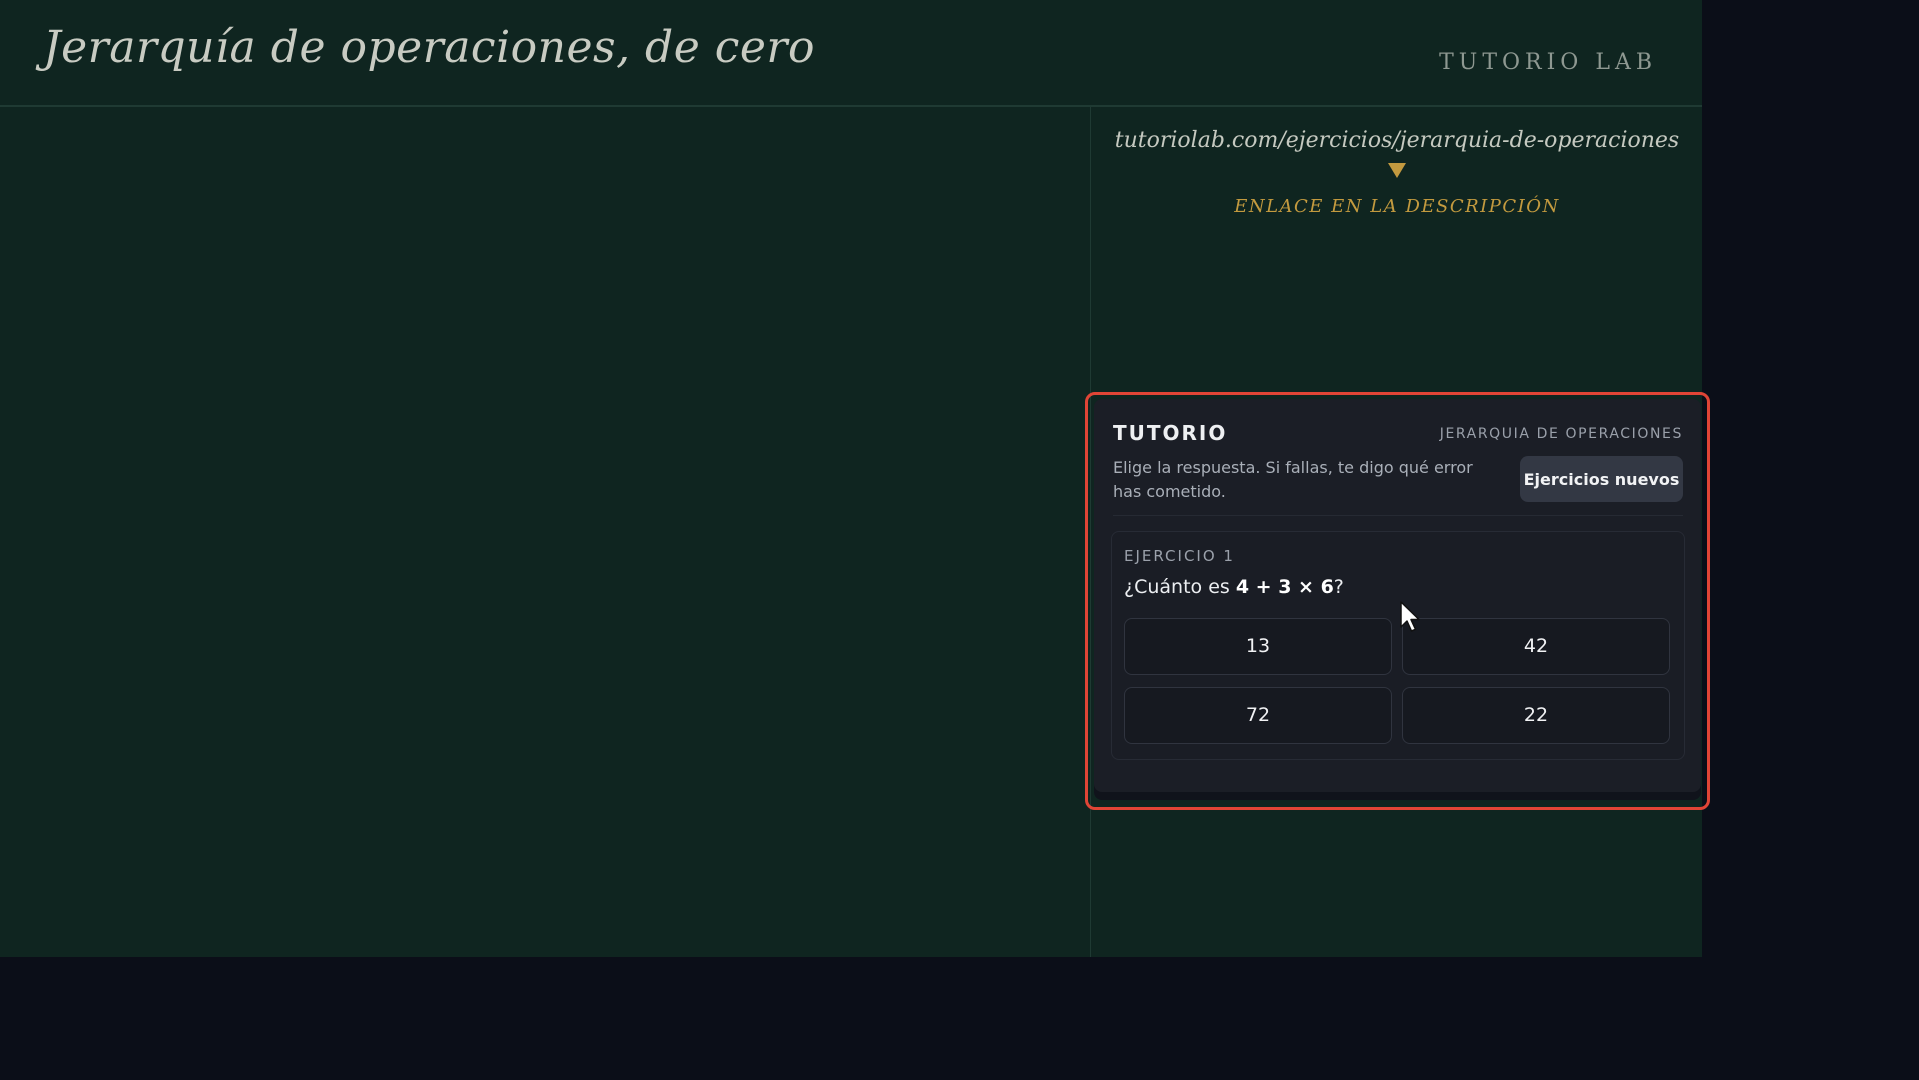 Image resolution: width=1919 pixels, height=1080 pixels. I want to click on highlight-frame, so click(1397, 601).